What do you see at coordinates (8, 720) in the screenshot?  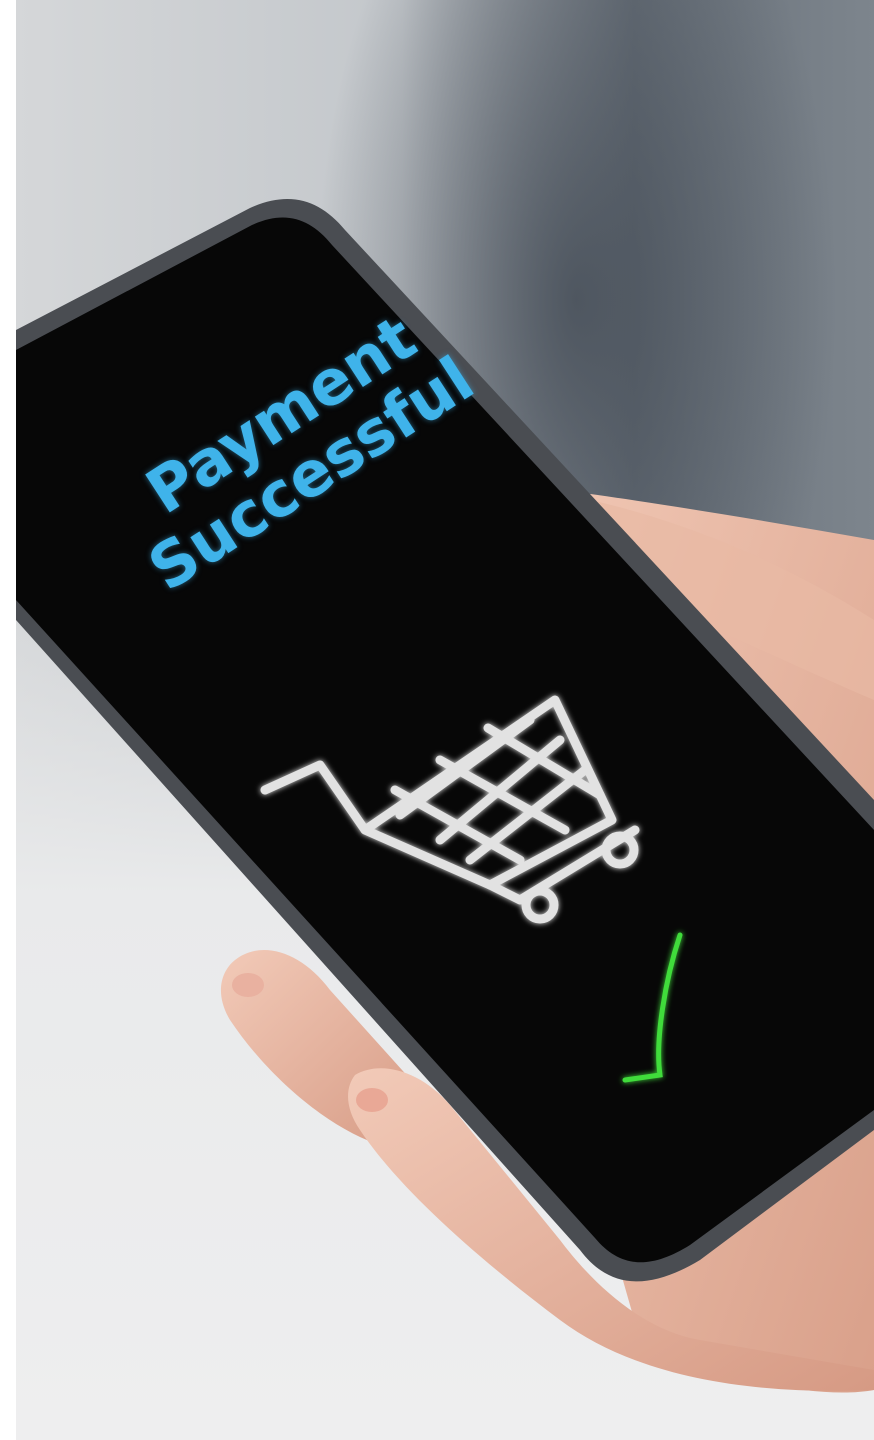 I see `left-border` at bounding box center [8, 720].